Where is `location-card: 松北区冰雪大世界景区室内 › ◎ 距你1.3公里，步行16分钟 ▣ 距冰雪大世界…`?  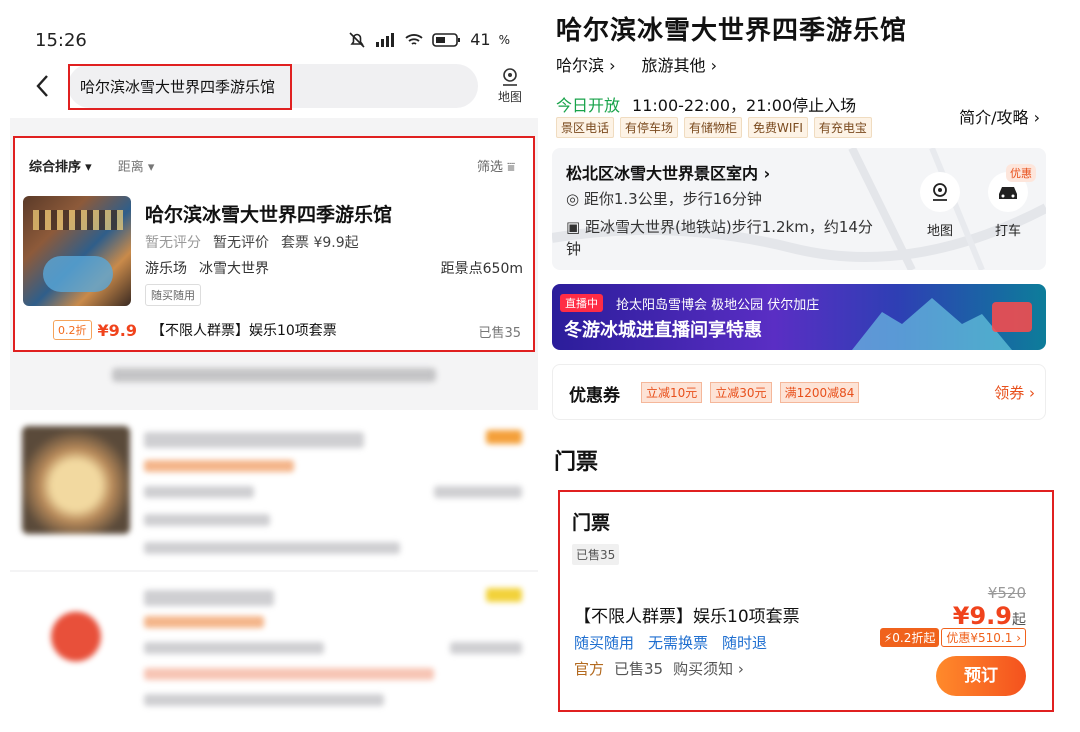 location-card: 松北区冰雪大世界景区室内 › ◎ 距你1.3公里，步行16分钟 ▣ 距冰雪大世界… is located at coordinates (799, 209).